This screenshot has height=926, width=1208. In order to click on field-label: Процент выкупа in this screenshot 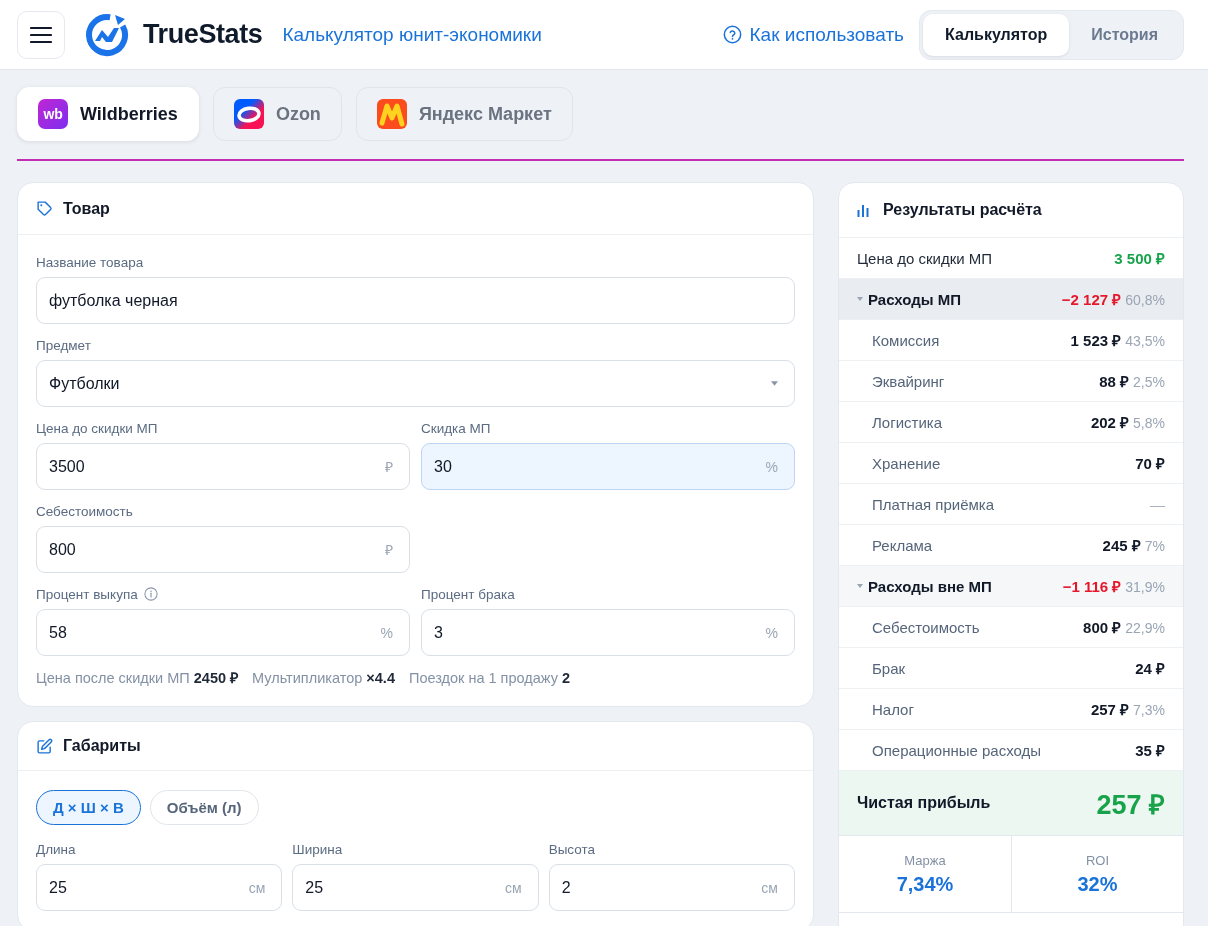, I will do `click(87, 594)`.